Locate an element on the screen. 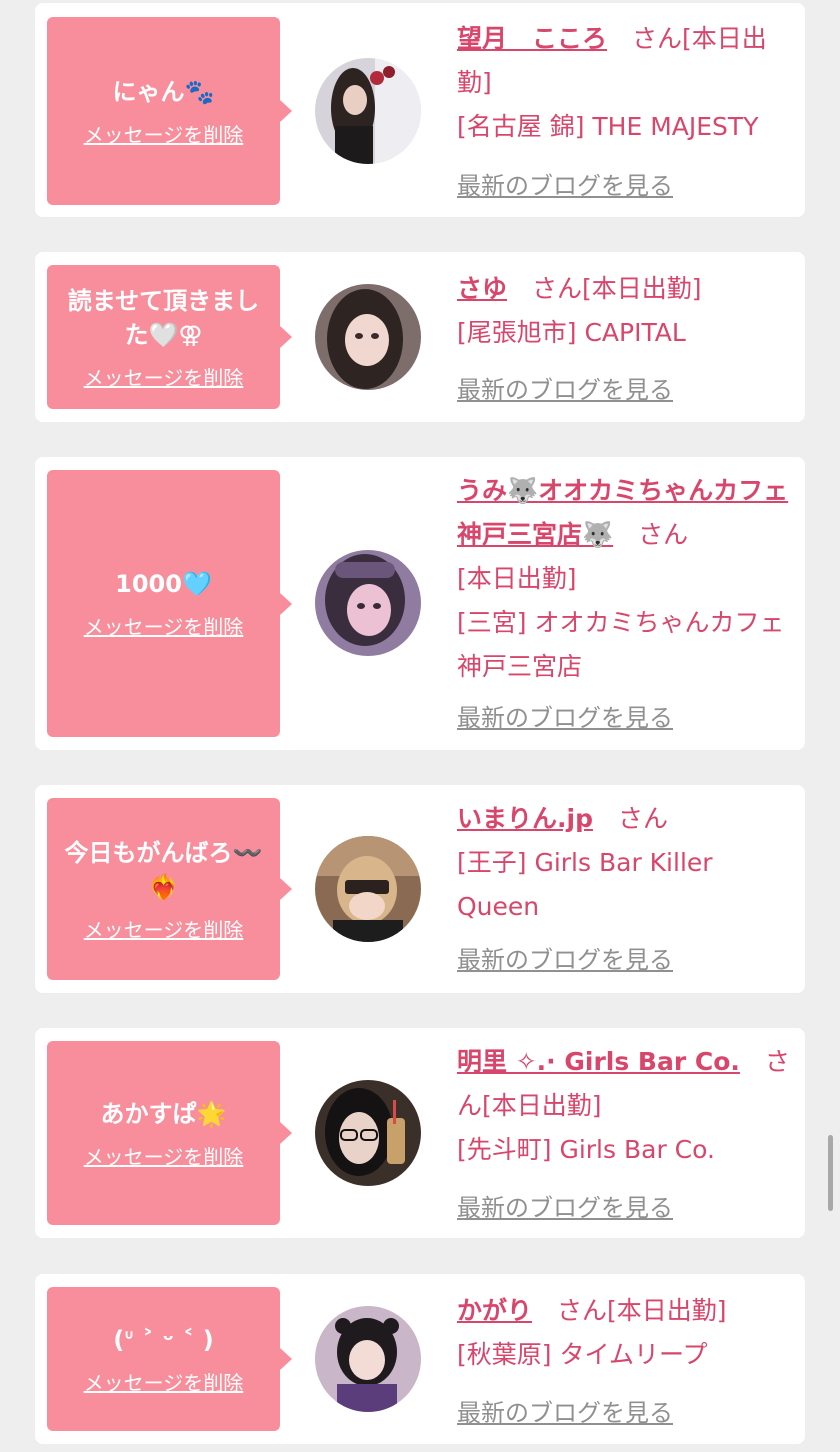 The width and height of the screenshot is (840, 1452). cast-name-link: 明里 ✧.· Girls Bar Co. is located at coordinates (598, 1061).